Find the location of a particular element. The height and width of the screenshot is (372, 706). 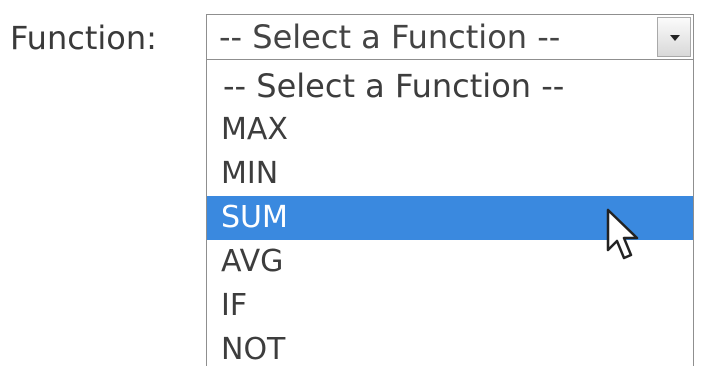

function-label: Function: is located at coordinates (83, 38).